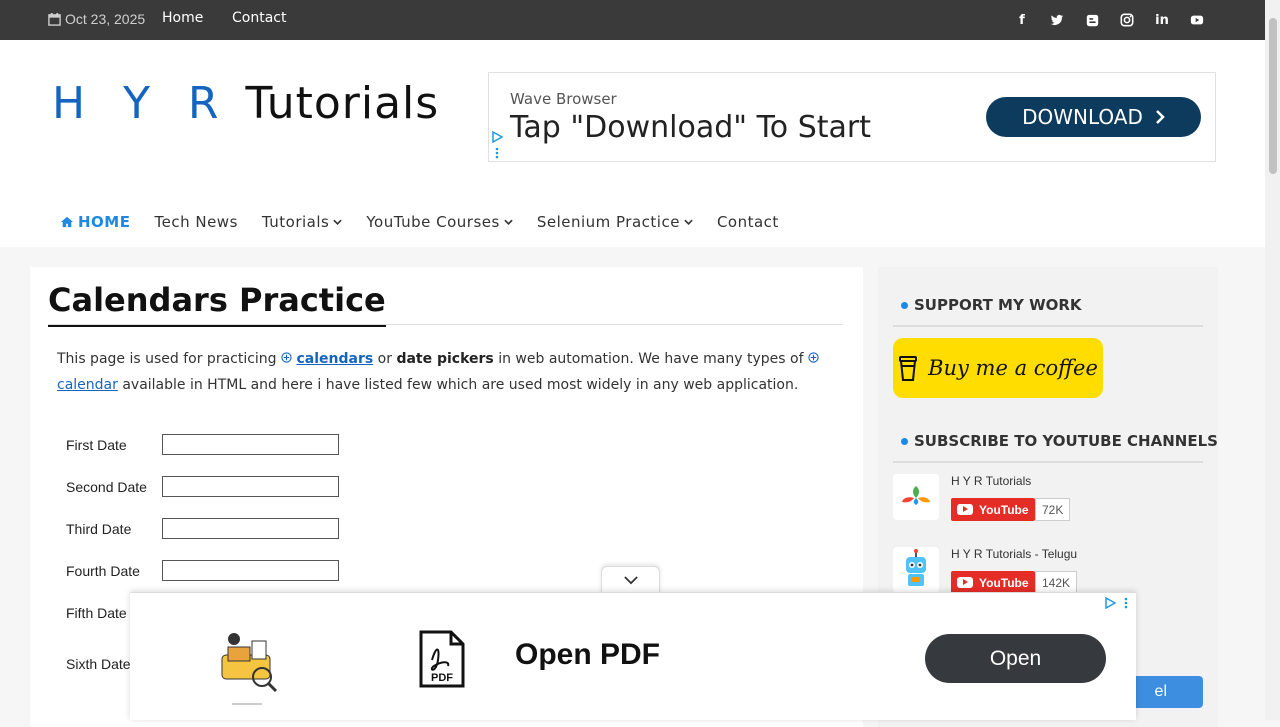 The height and width of the screenshot is (727, 1280). What do you see at coordinates (334, 359) in the screenshot?
I see `calendars-link: calendars` at bounding box center [334, 359].